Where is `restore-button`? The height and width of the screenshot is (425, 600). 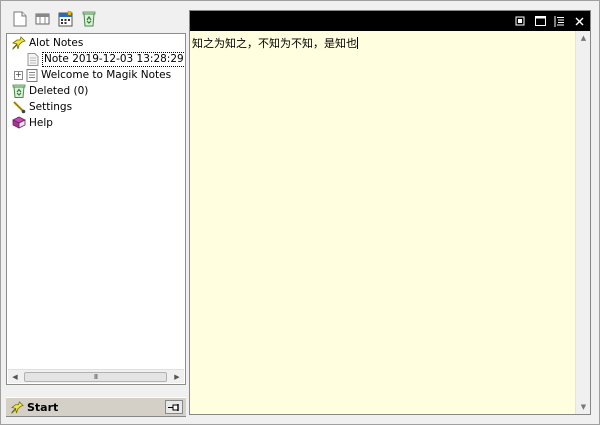
restore-button is located at coordinates (520, 21).